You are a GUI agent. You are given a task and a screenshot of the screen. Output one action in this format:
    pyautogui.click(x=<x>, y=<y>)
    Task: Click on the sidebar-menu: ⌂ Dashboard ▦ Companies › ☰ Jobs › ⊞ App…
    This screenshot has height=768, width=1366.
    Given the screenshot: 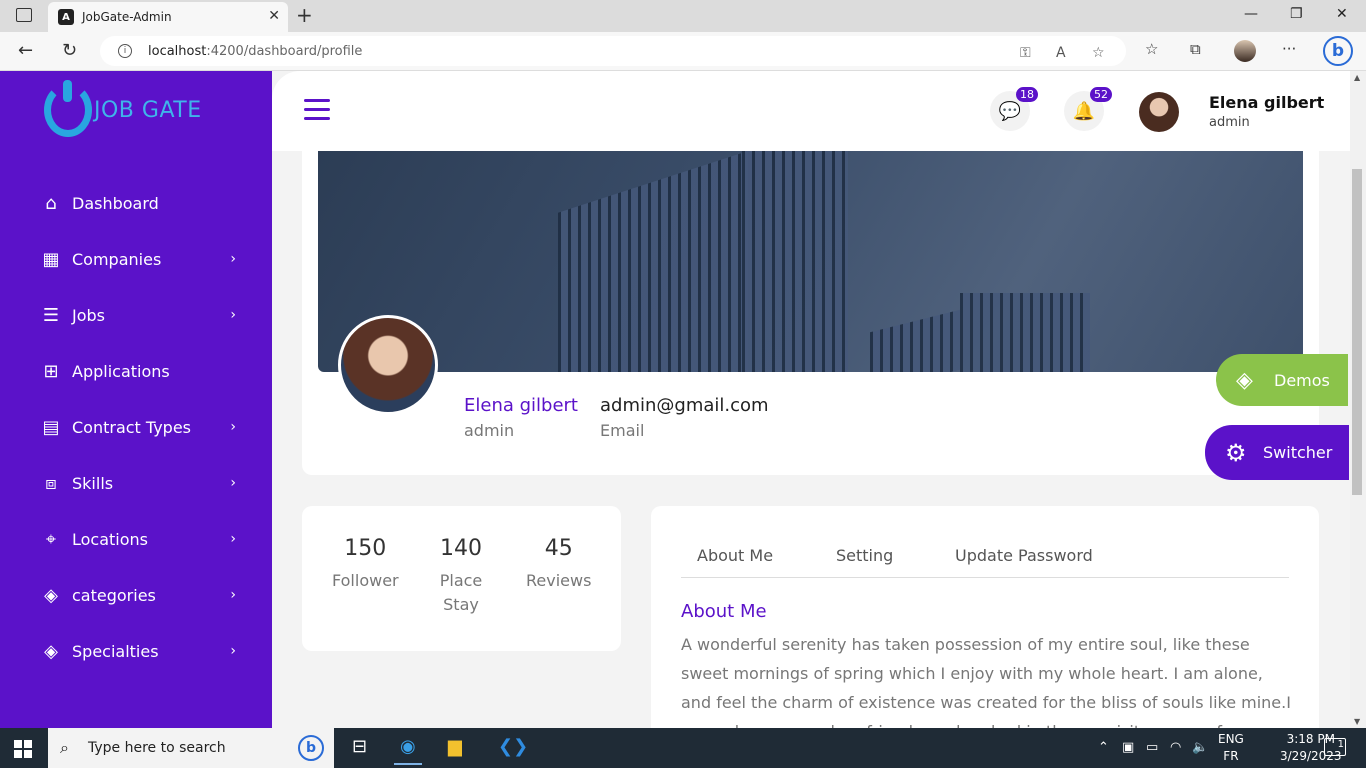 What is the action you would take?
    pyautogui.click(x=136, y=427)
    